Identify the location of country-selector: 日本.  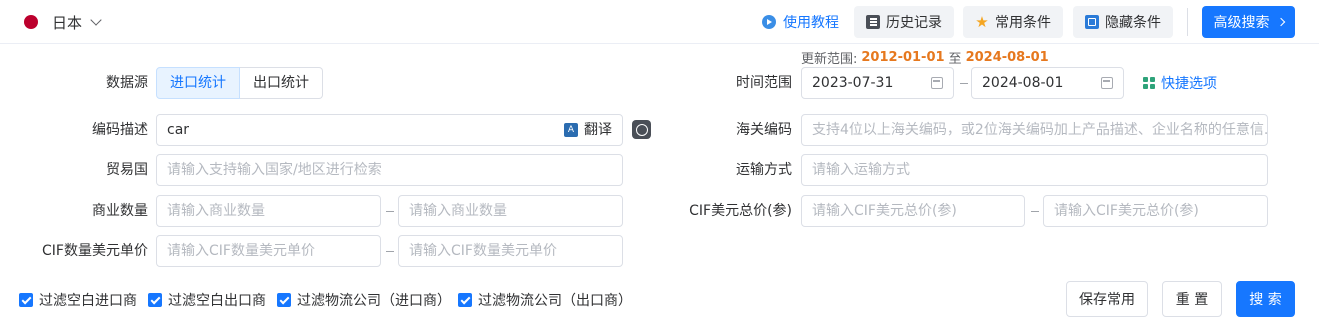
(63, 22).